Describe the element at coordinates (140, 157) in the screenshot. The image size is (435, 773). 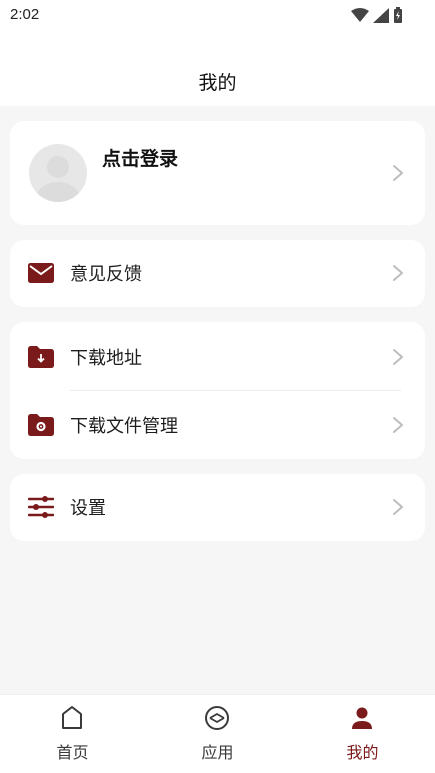
I see `login-label: 点击登录` at that location.